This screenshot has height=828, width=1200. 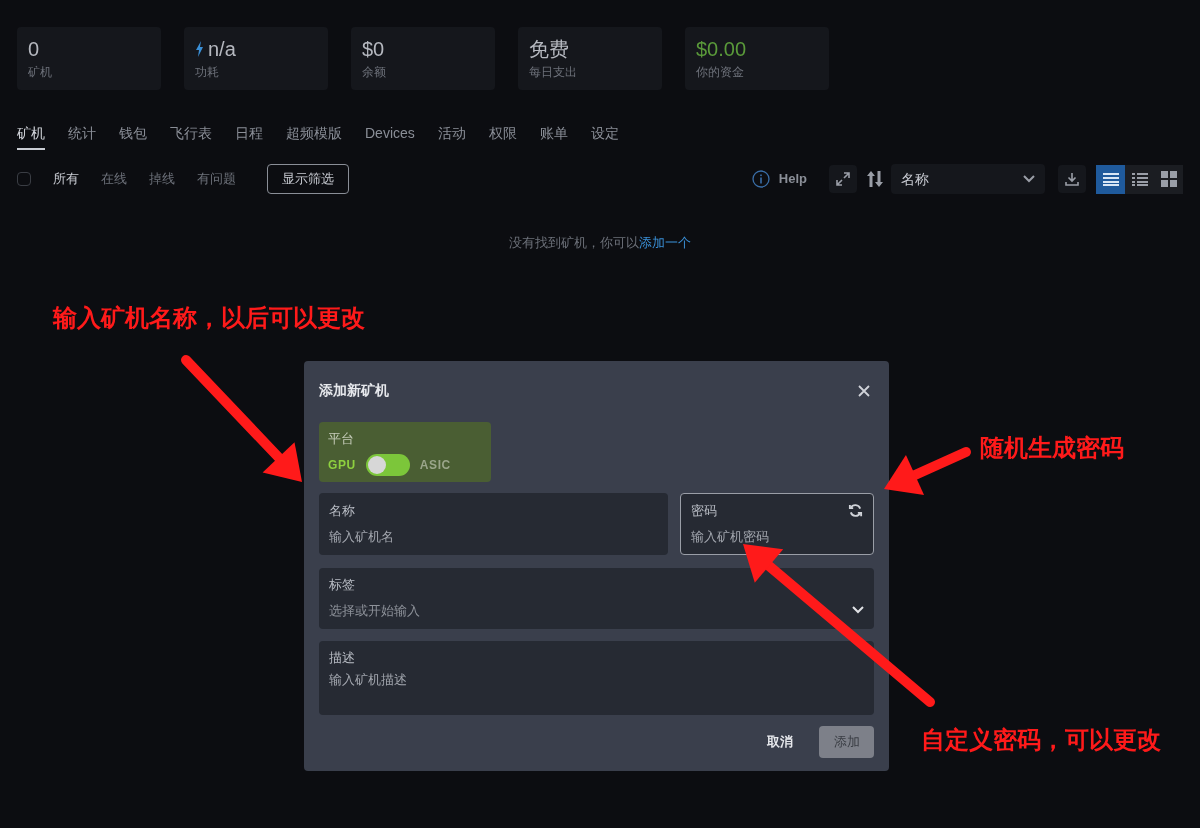 What do you see at coordinates (314, 136) in the screenshot?
I see `tab: 超频模版` at bounding box center [314, 136].